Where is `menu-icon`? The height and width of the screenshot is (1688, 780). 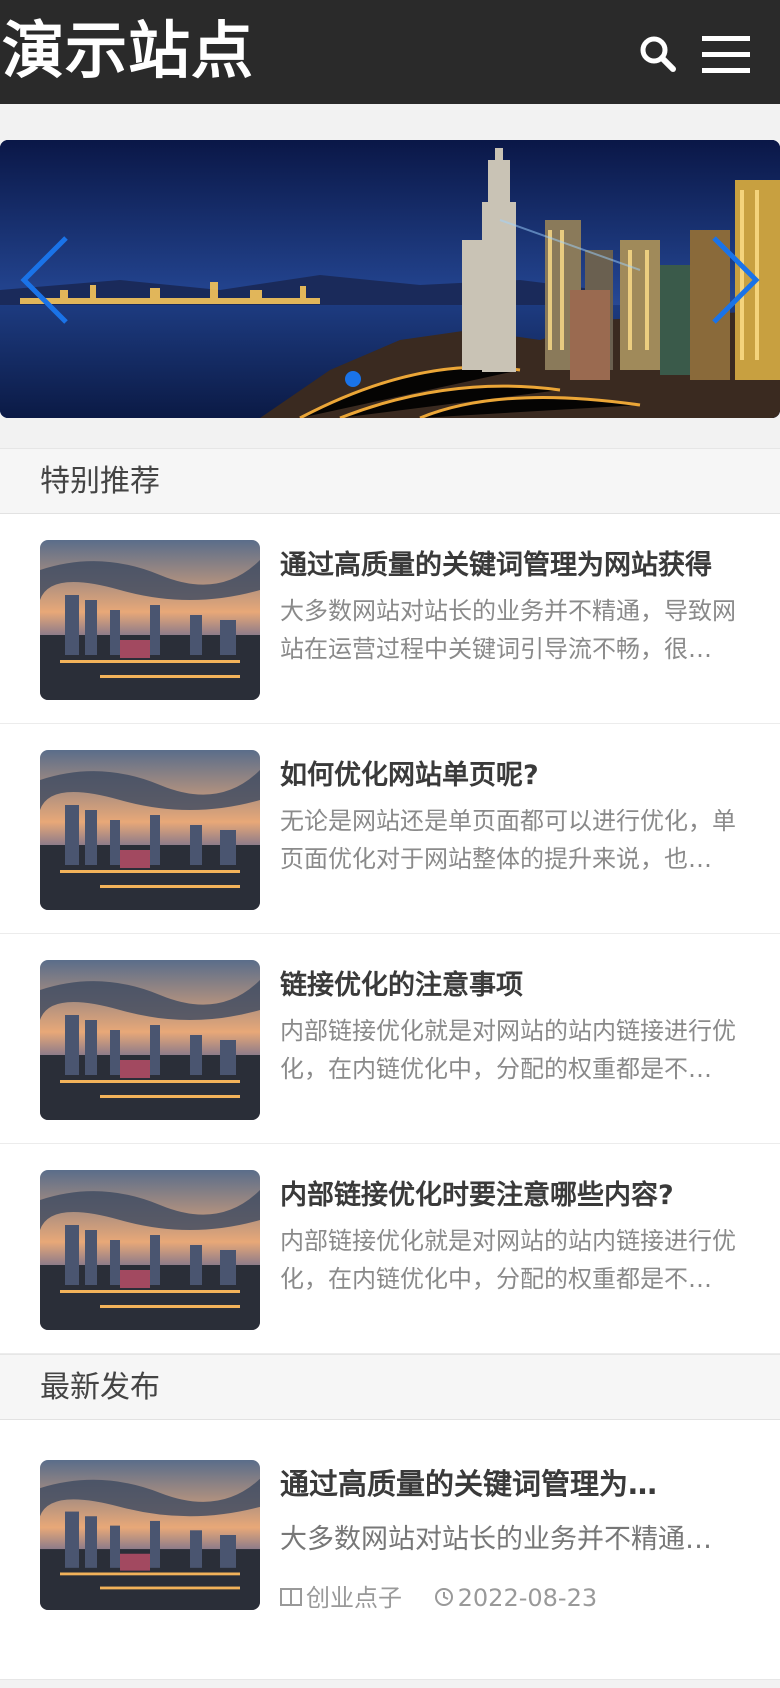
menu-icon is located at coordinates (726, 54).